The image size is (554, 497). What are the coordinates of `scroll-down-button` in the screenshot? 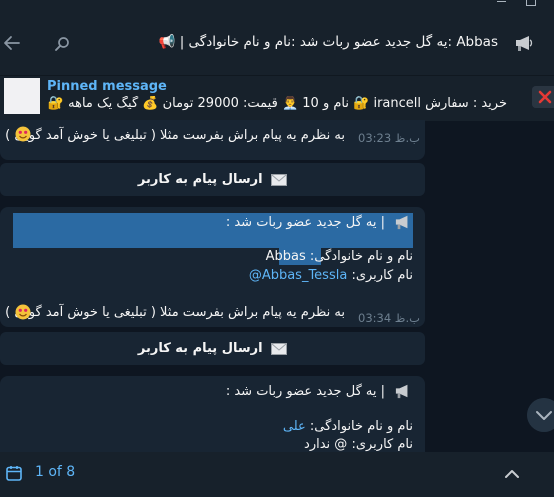 It's located at (540, 415).